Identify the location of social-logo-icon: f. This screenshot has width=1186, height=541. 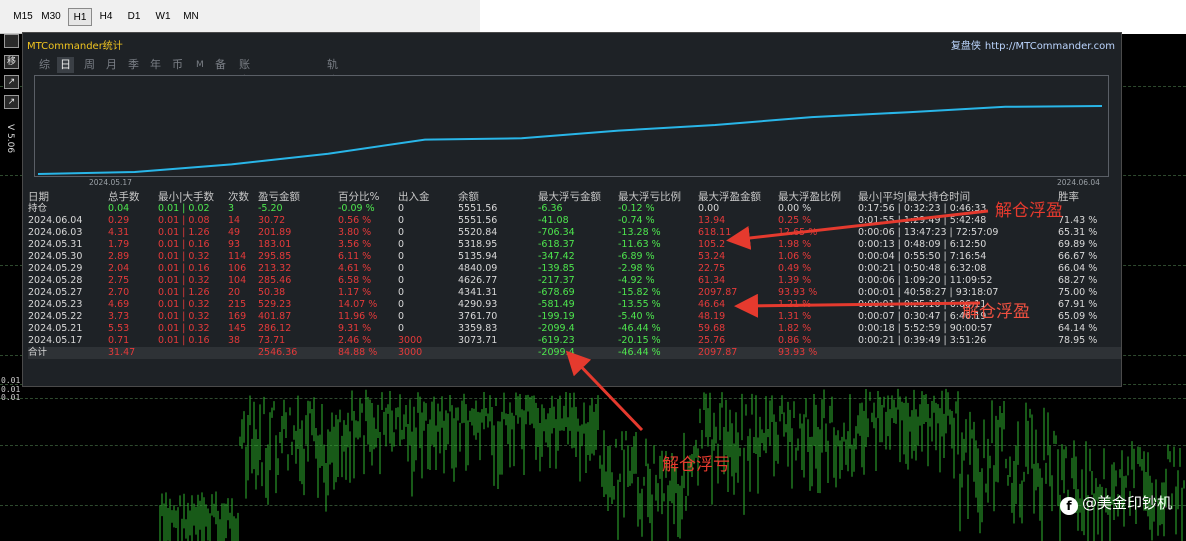
(1068, 506).